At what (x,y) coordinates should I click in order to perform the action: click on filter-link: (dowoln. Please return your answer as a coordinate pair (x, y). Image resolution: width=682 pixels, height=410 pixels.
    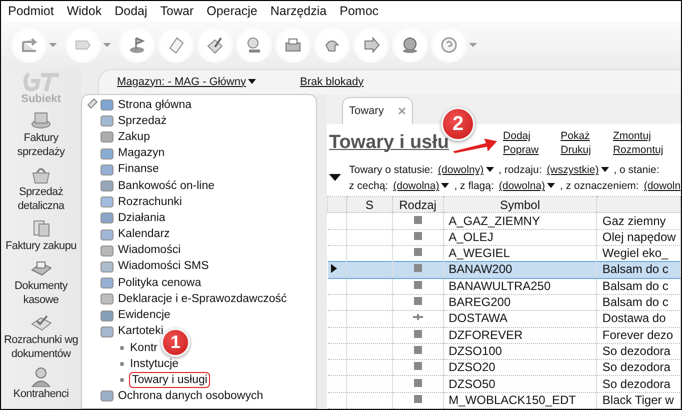
    Looking at the image, I should click on (662, 186).